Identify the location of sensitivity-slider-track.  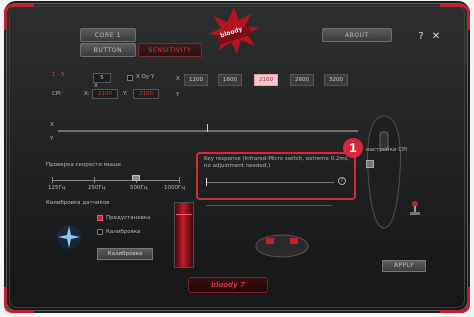
(208, 131).